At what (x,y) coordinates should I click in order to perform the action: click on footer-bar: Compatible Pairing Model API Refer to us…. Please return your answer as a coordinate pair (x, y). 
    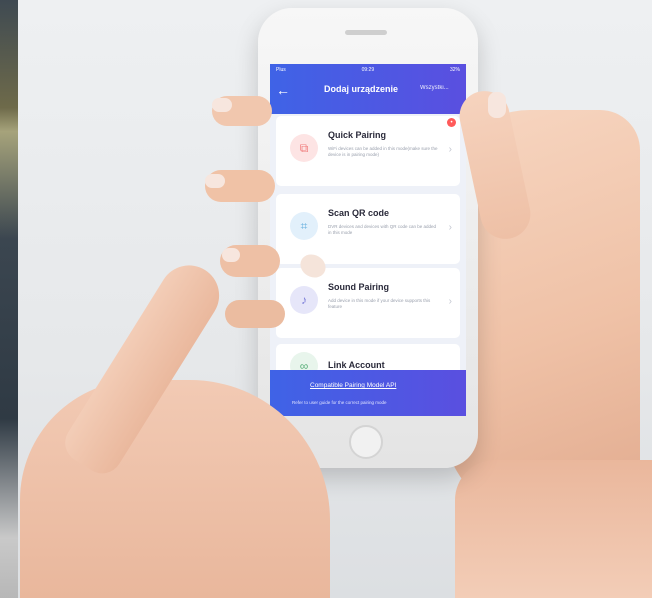
    Looking at the image, I should click on (368, 393).